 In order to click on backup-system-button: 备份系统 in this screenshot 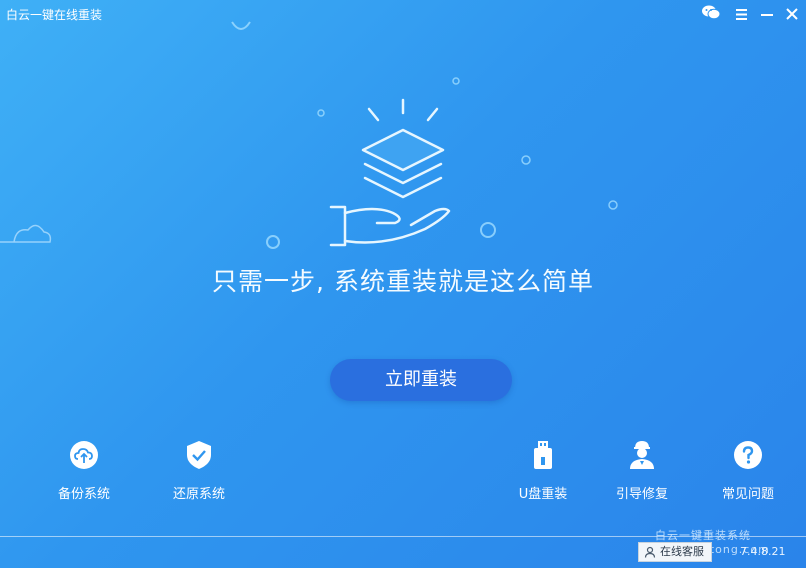, I will do `click(84, 471)`.